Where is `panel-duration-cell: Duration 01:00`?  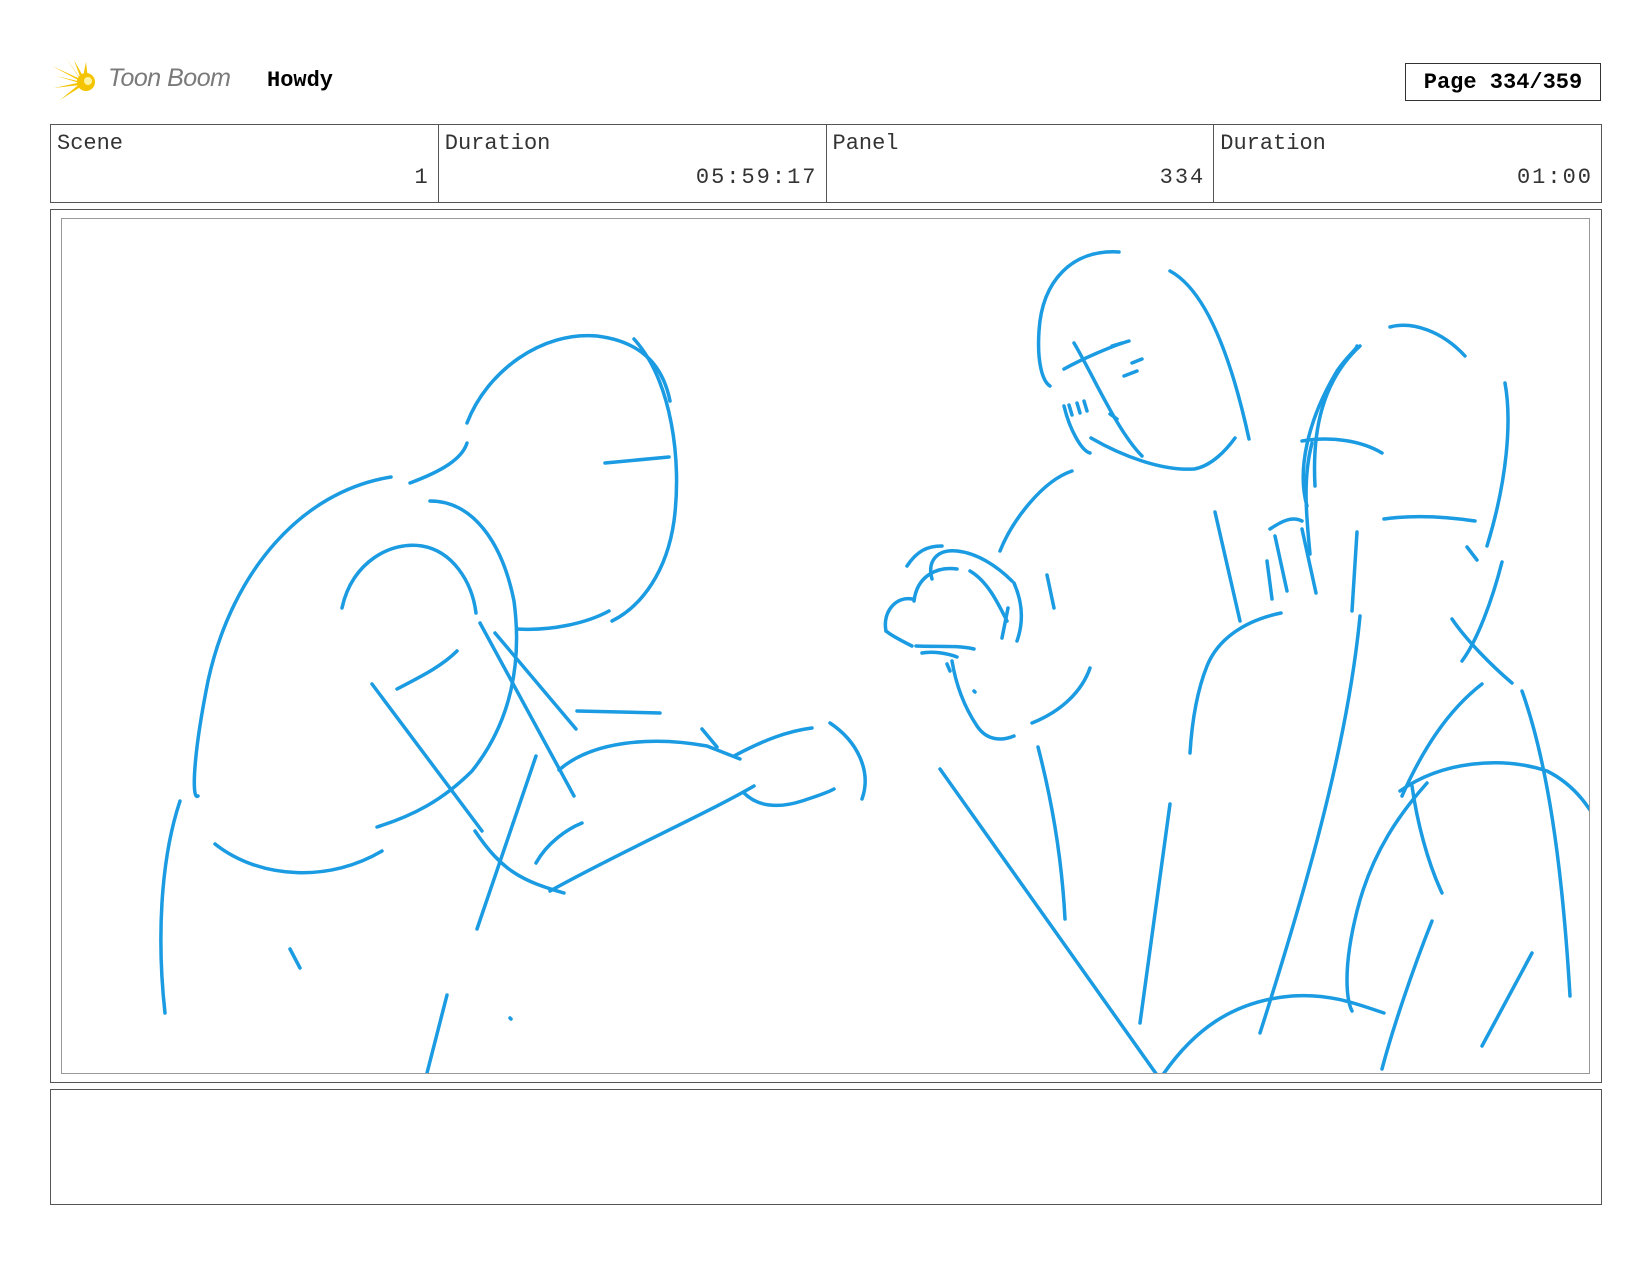
panel-duration-cell: Duration 01:00 is located at coordinates (1407, 163).